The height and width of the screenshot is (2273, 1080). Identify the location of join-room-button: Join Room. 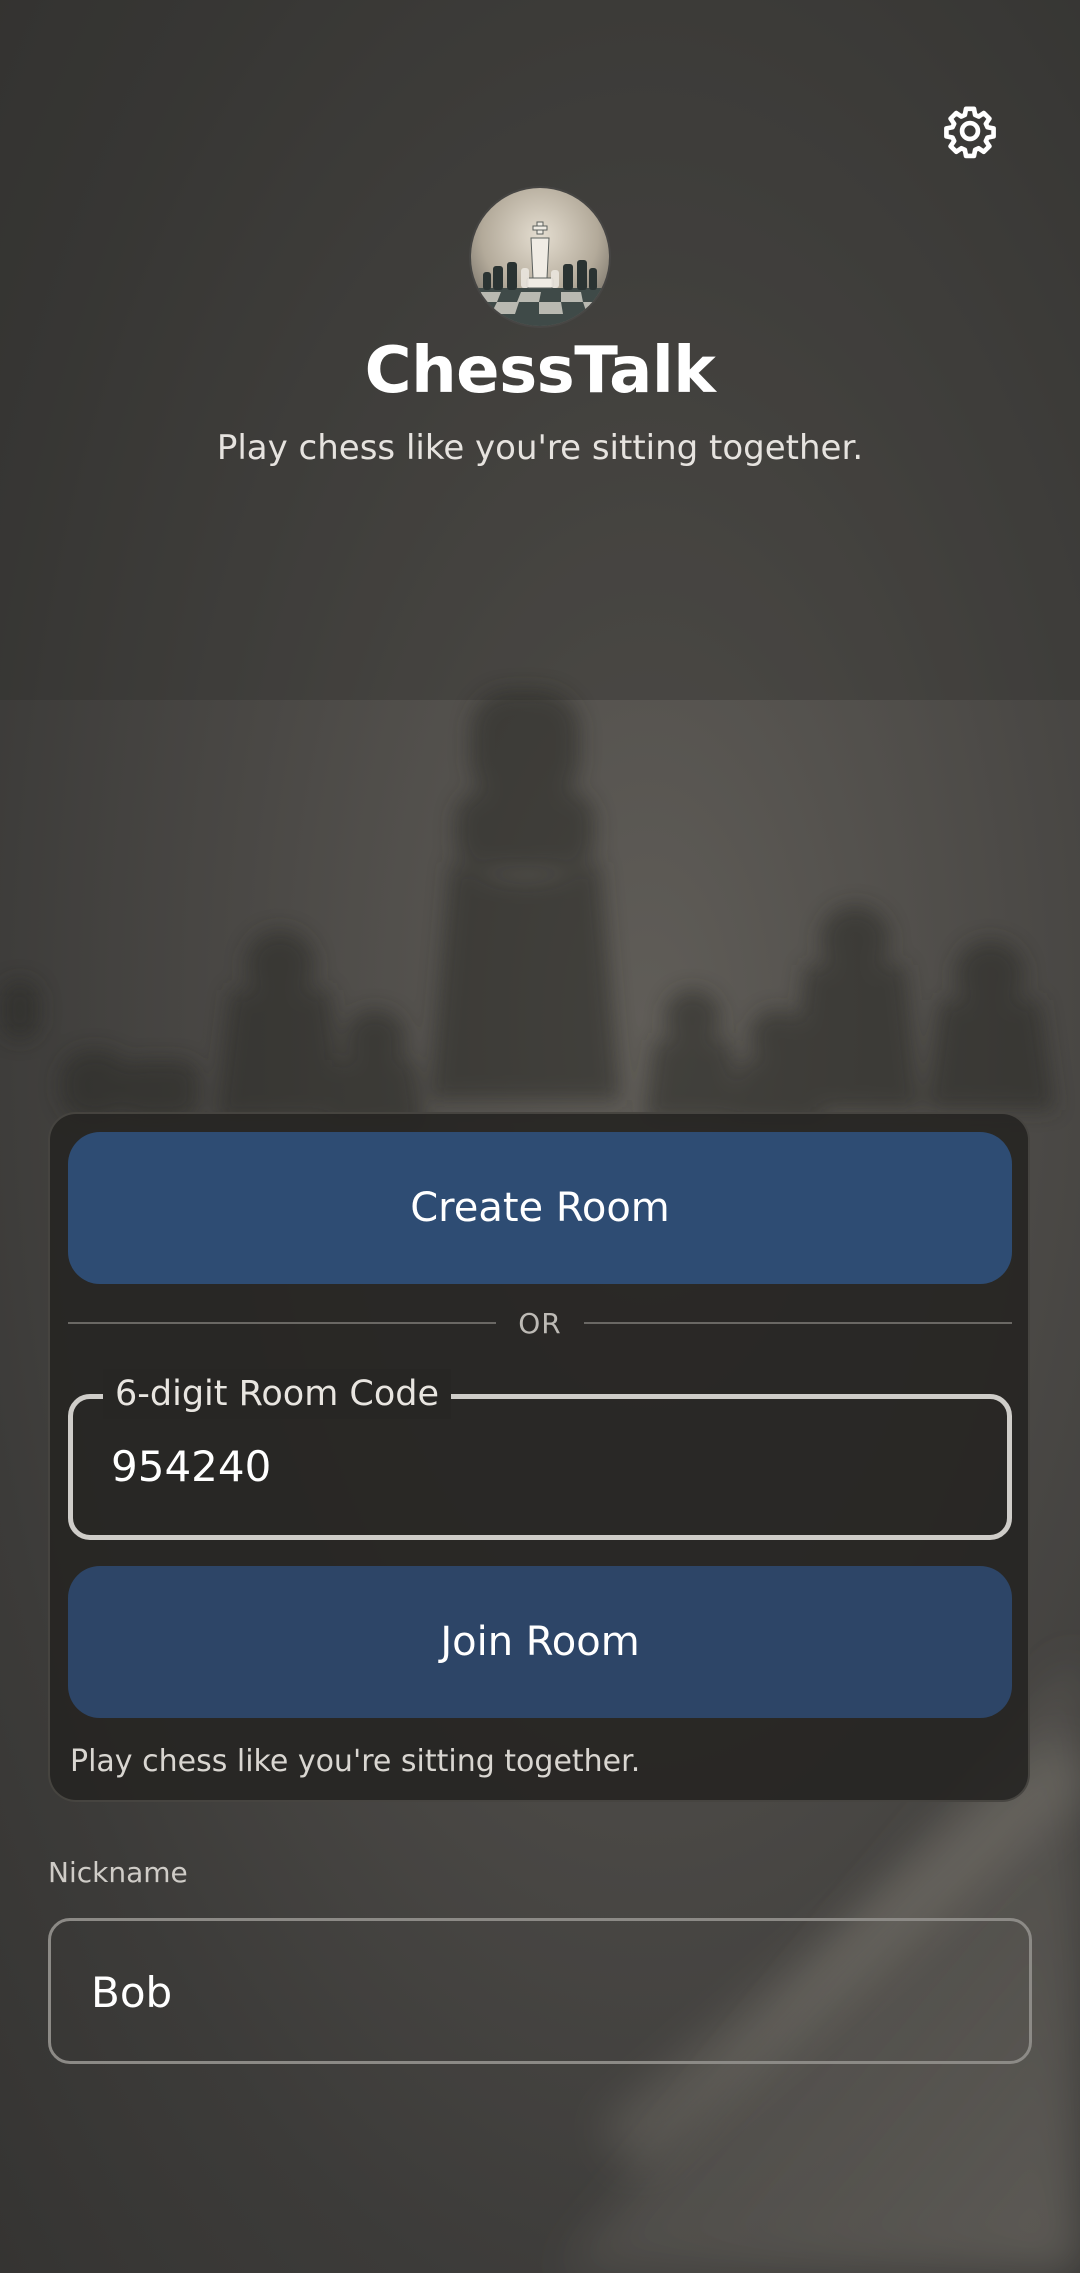
(540, 1642).